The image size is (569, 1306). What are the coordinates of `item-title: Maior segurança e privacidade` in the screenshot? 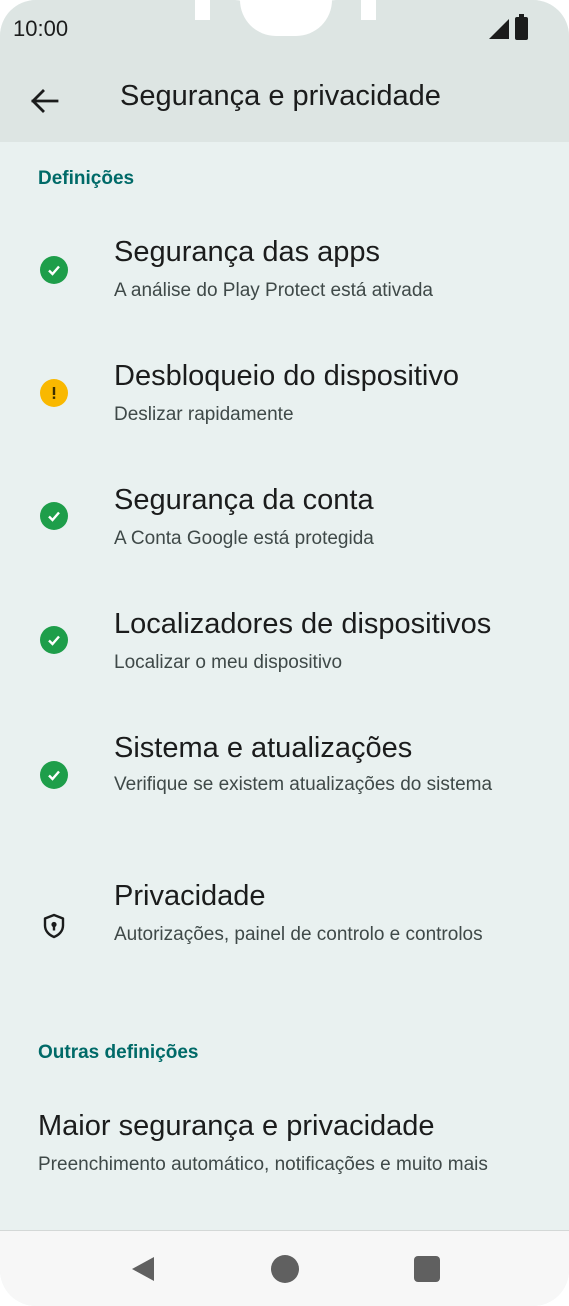 It's located at (236, 1126).